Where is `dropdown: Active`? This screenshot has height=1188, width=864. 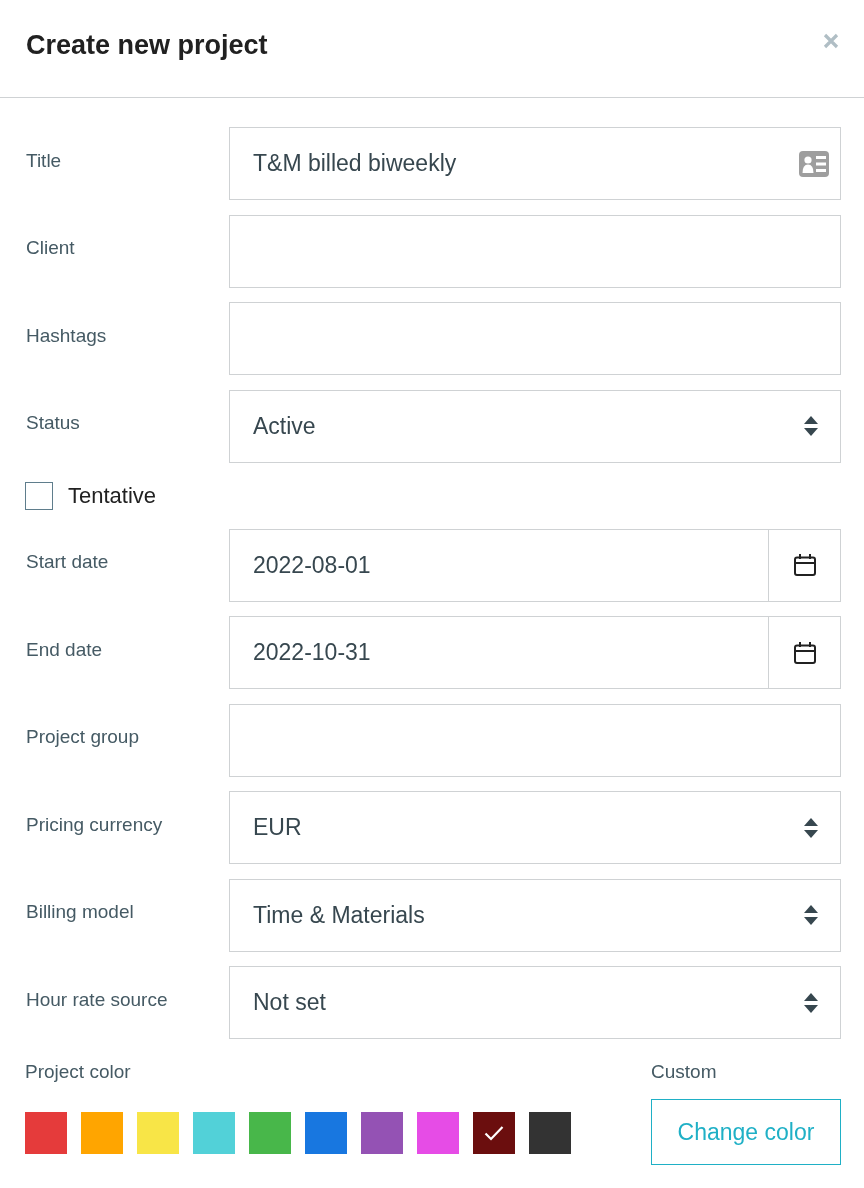
dropdown: Active is located at coordinates (535, 426).